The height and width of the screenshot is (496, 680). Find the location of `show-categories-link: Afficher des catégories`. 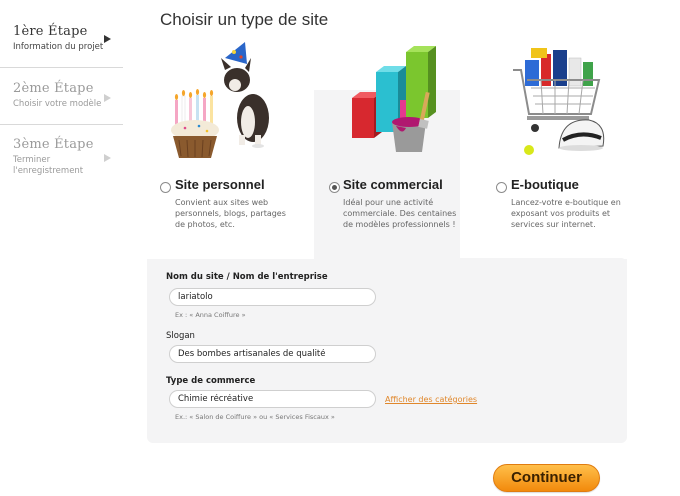

show-categories-link: Afficher des catégories is located at coordinates (431, 399).